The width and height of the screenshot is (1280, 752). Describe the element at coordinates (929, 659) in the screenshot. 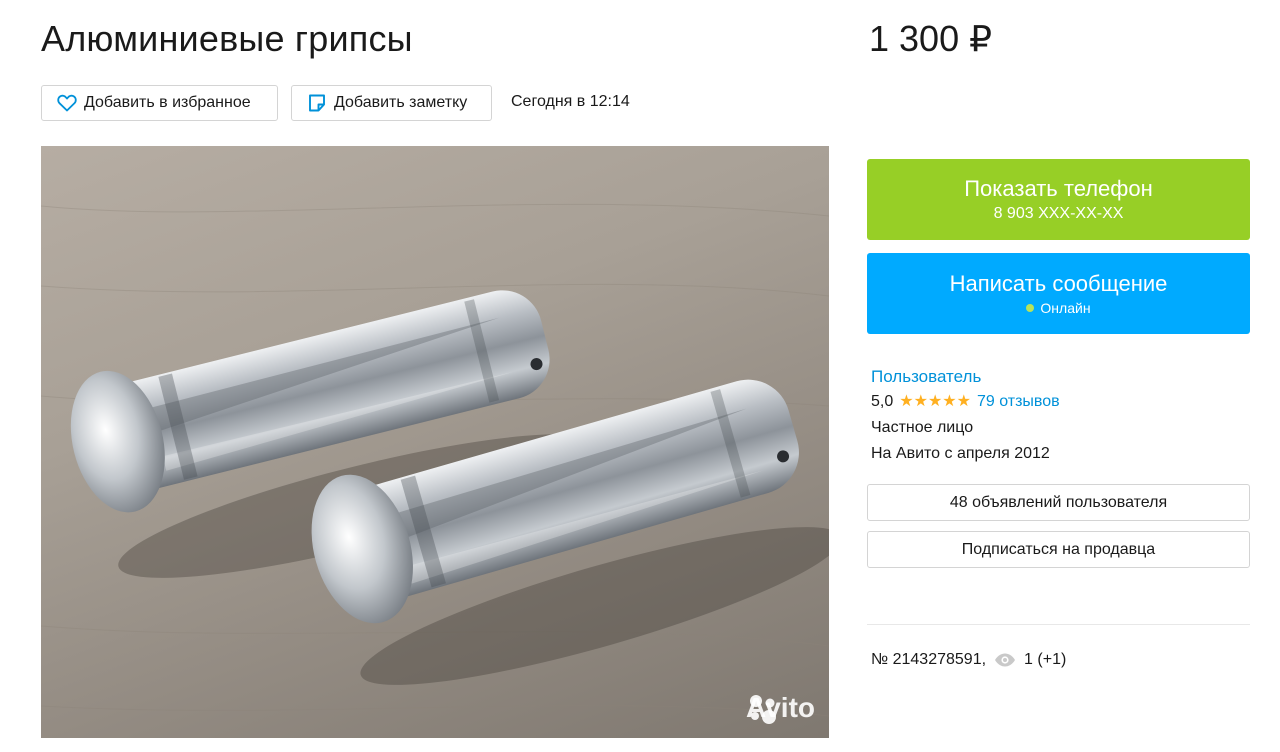

I see `listing-number: № 2143278591,` at that location.